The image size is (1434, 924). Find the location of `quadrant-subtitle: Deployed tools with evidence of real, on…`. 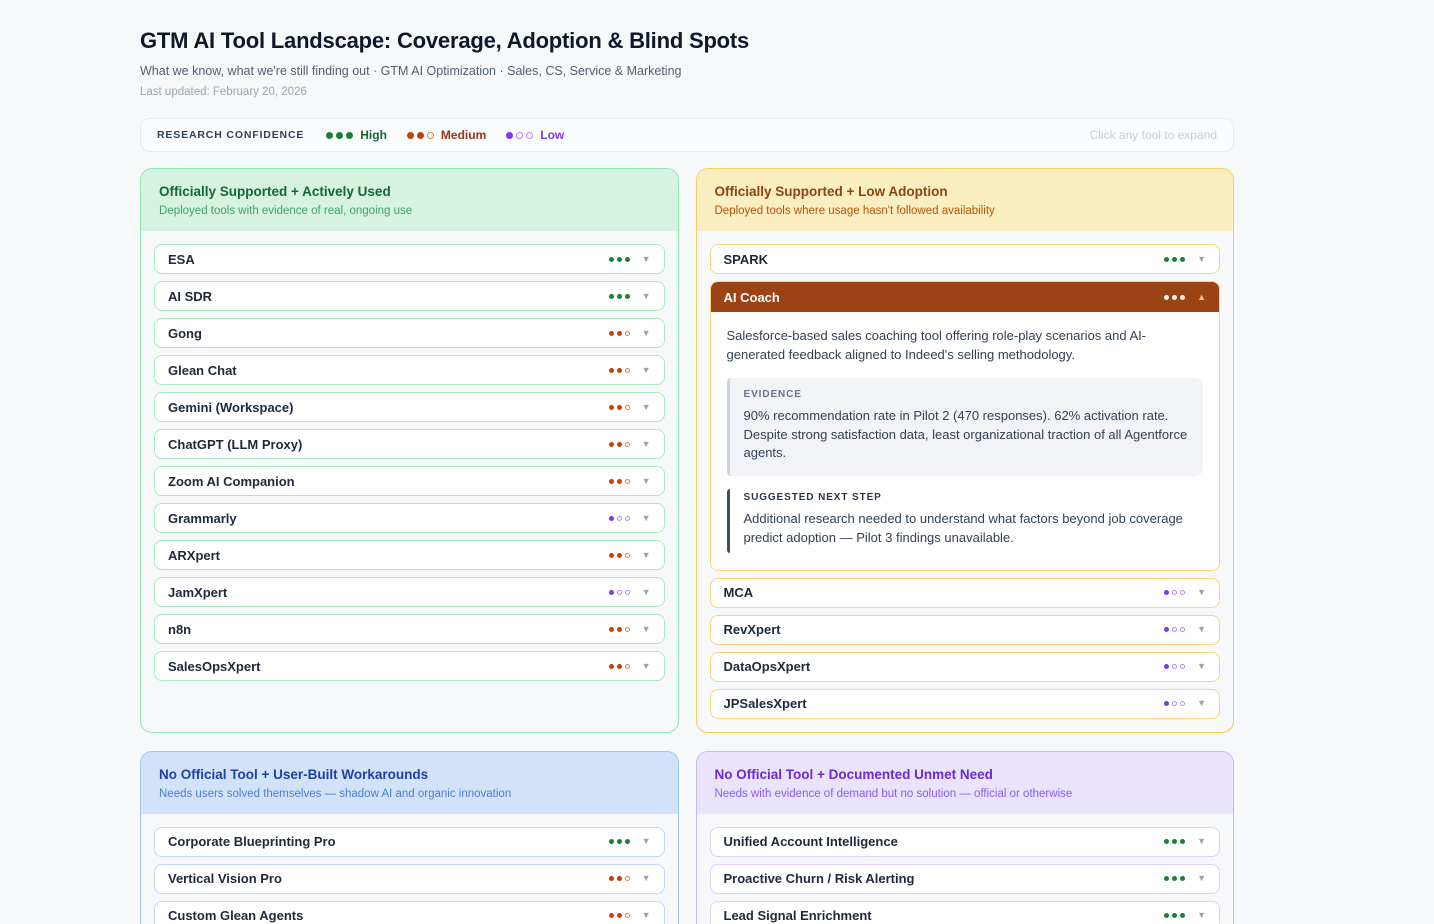

quadrant-subtitle: Deployed tools with evidence of real, on… is located at coordinates (286, 211).